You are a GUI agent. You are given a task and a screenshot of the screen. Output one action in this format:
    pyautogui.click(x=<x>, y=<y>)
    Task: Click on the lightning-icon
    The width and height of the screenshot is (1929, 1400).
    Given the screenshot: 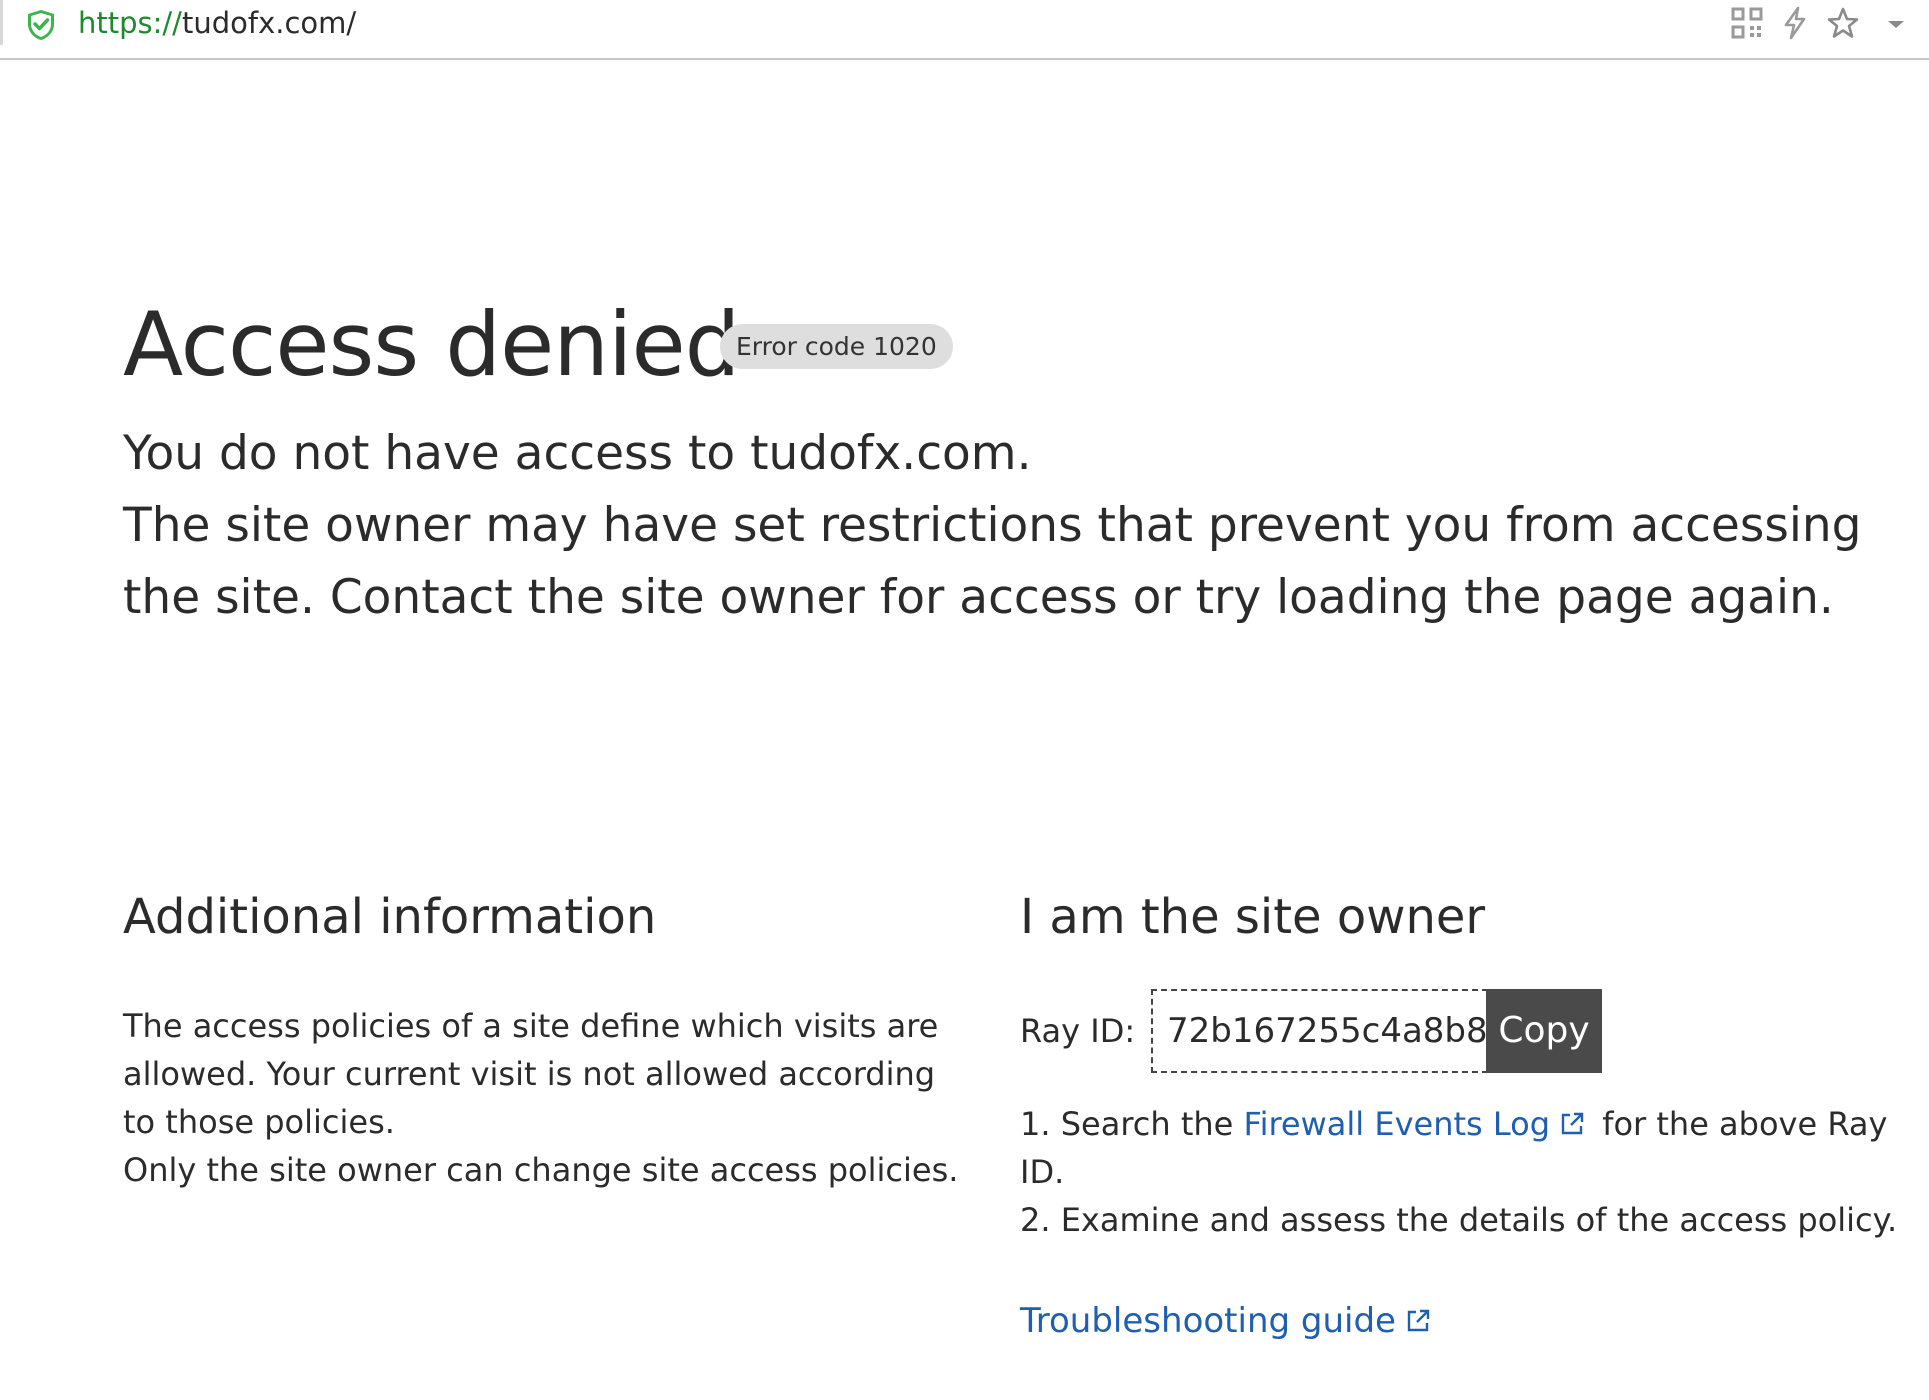 What is the action you would take?
    pyautogui.click(x=1795, y=23)
    